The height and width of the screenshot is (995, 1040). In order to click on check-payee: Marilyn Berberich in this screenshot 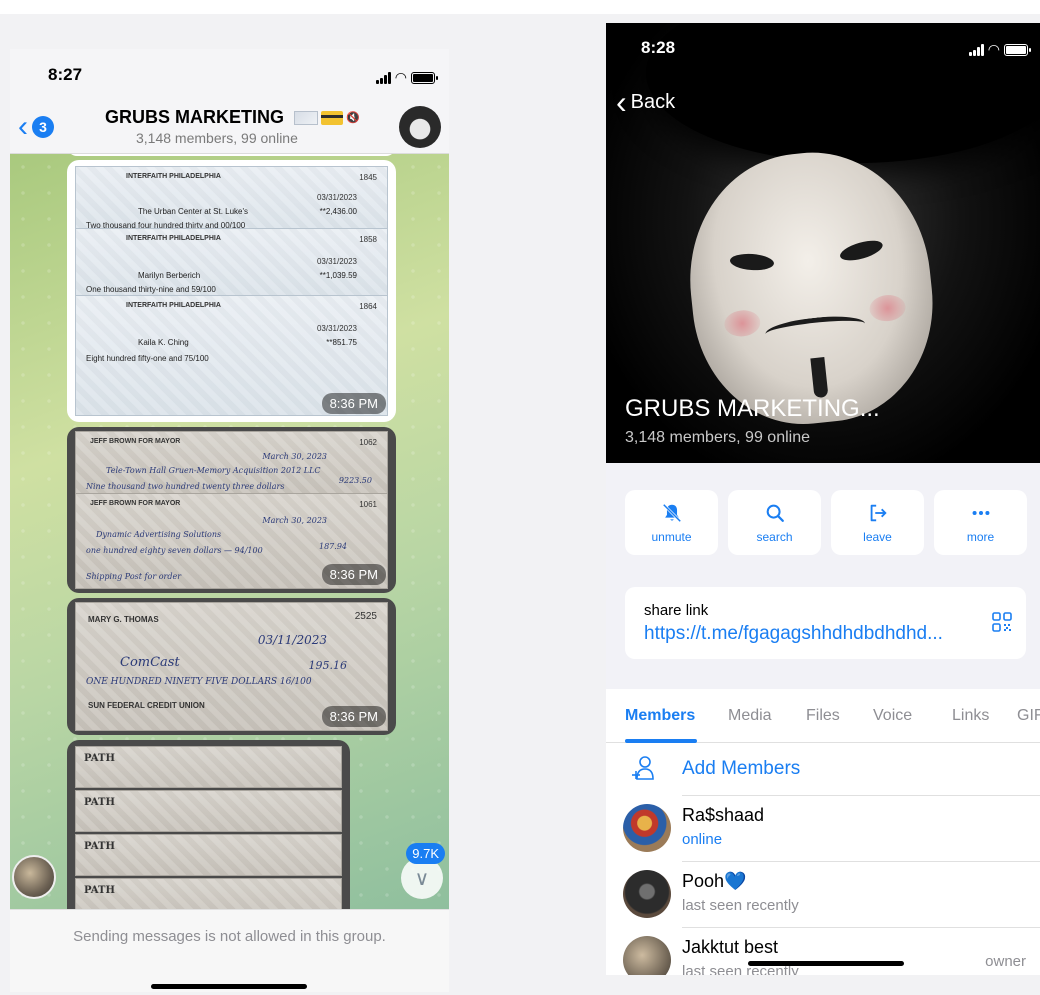, I will do `click(169, 275)`.